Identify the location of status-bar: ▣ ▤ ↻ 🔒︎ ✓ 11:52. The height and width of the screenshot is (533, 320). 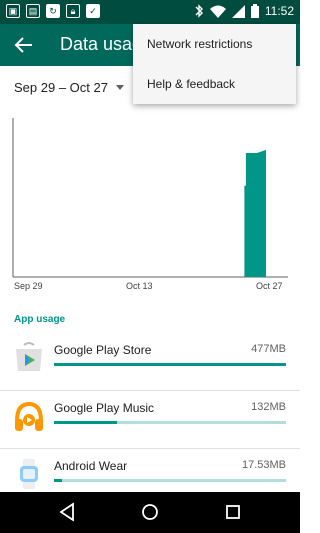
(150, 12).